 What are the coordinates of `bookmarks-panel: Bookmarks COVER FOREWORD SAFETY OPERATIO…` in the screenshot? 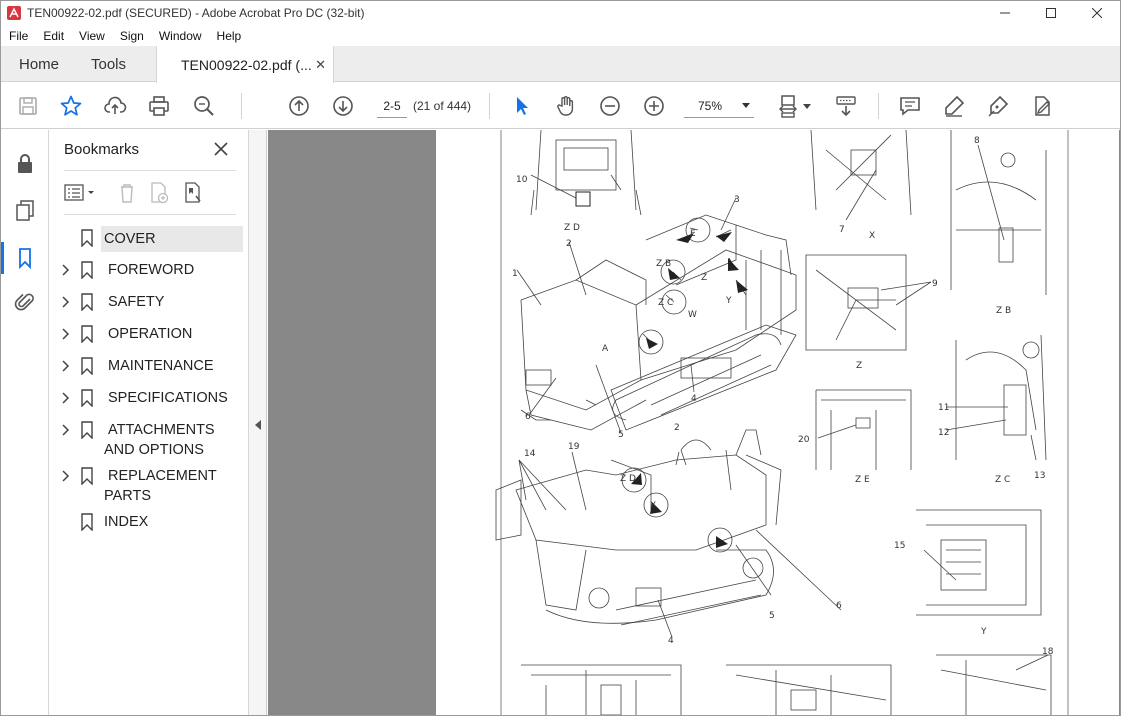 It's located at (149, 422).